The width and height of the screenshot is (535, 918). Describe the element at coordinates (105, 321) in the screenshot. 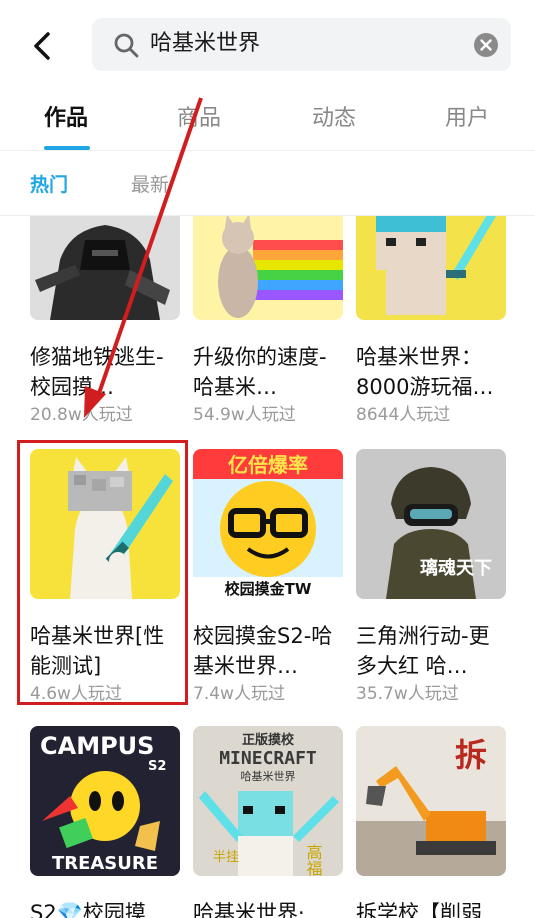

I see `game-card: 修猫地铁逃生-校园摸… 20.8w人玩过` at that location.